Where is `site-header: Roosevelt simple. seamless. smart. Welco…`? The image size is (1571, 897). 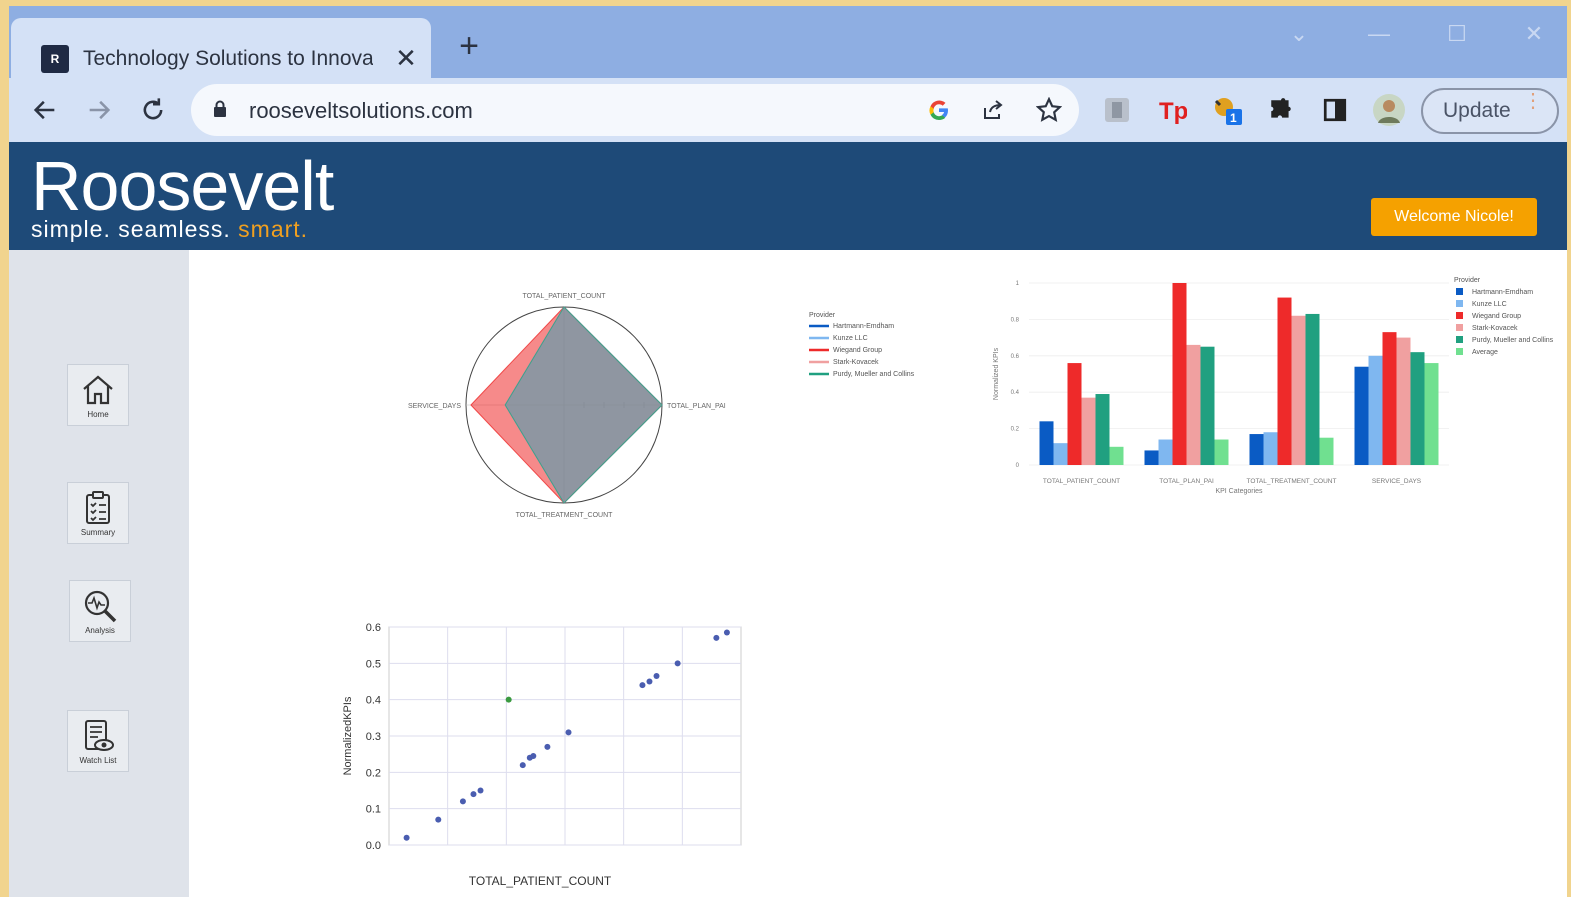 site-header: Roosevelt simple. seamless. smart. Welco… is located at coordinates (788, 196).